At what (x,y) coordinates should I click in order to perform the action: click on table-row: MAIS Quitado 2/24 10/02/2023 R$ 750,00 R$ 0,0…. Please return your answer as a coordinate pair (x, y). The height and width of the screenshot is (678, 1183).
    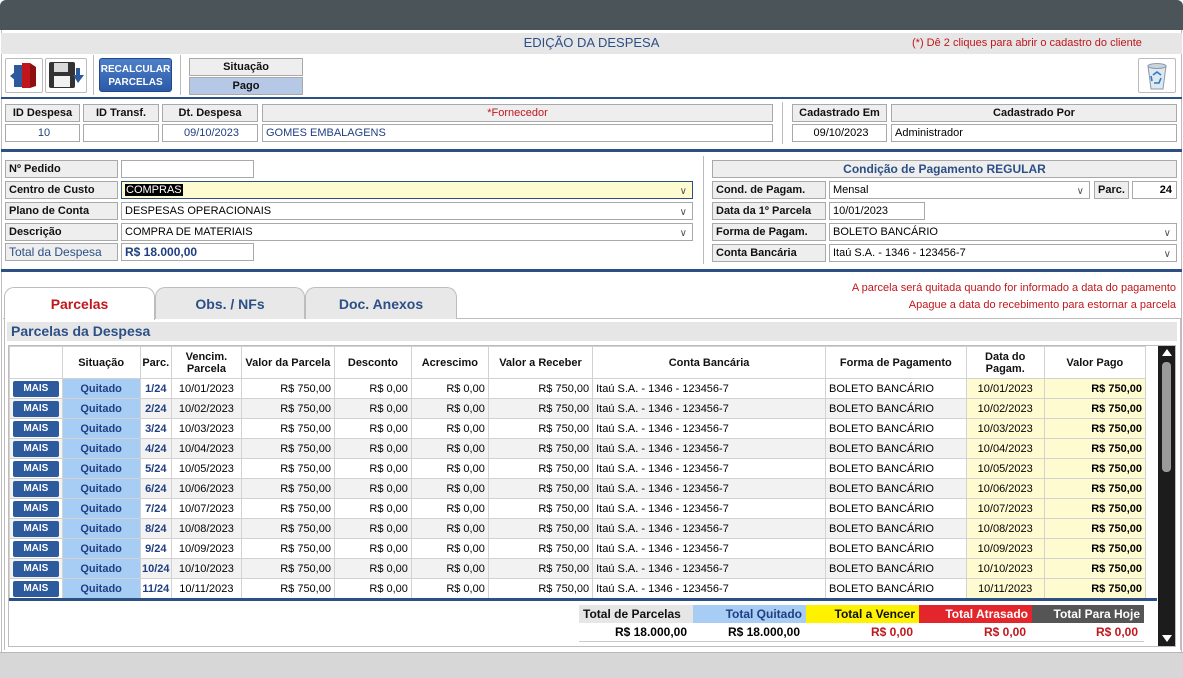
    Looking at the image, I should click on (578, 408).